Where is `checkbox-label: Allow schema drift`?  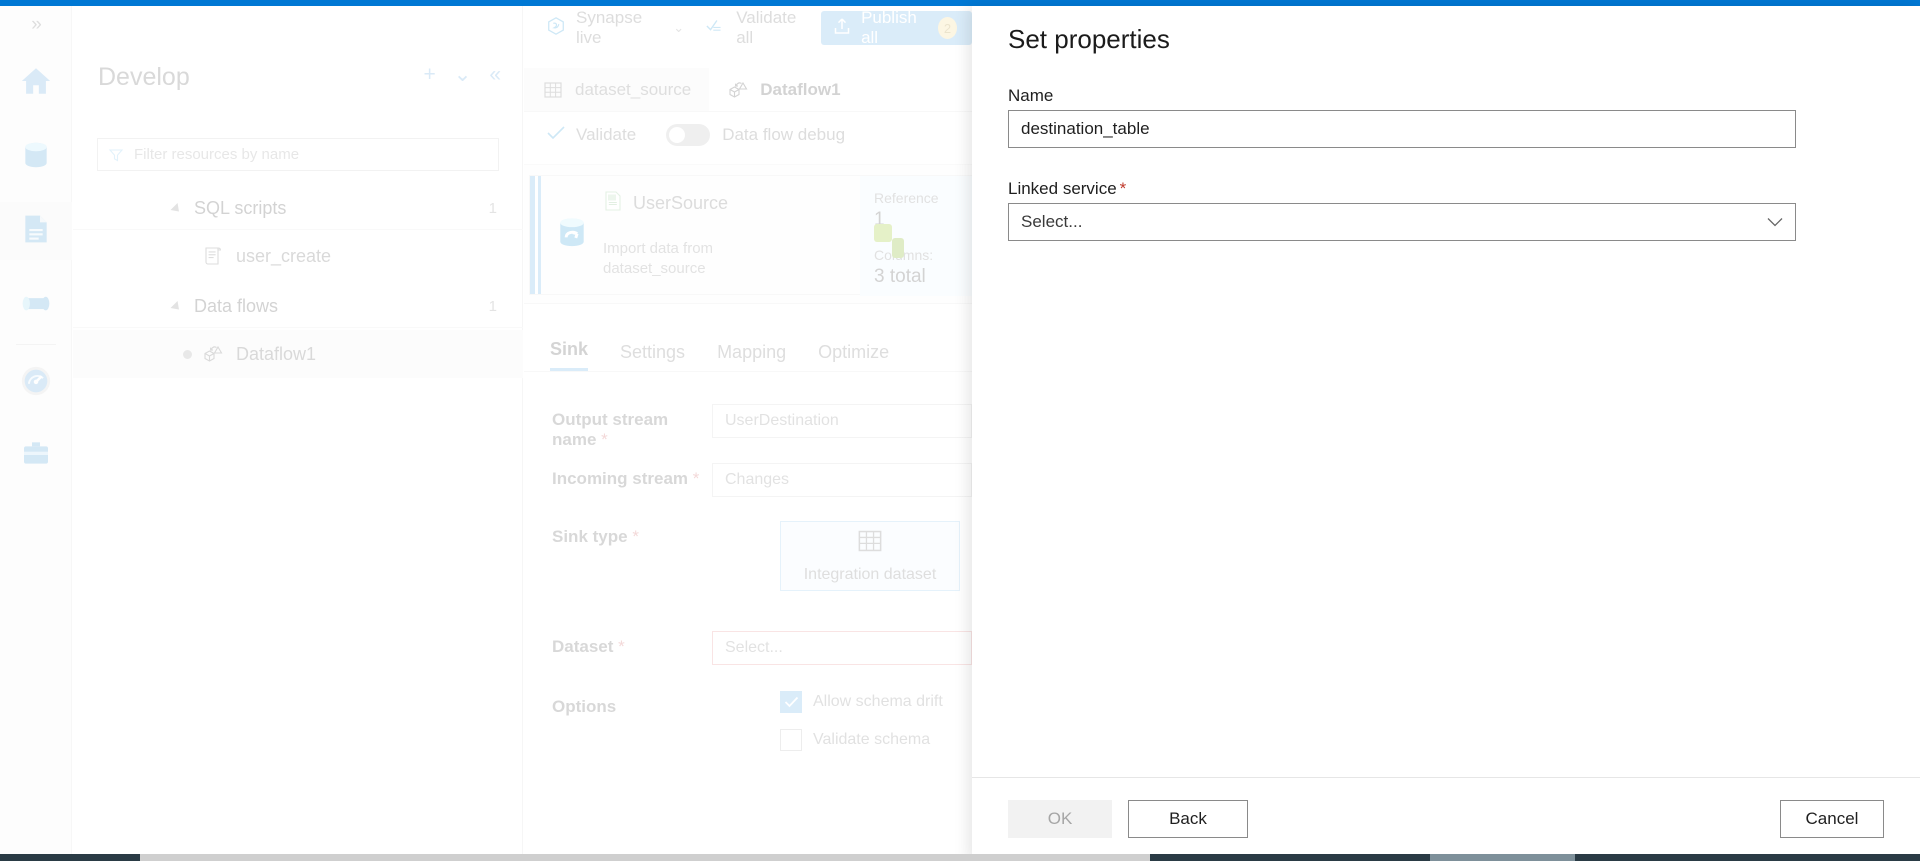 checkbox-label: Allow schema drift is located at coordinates (878, 701).